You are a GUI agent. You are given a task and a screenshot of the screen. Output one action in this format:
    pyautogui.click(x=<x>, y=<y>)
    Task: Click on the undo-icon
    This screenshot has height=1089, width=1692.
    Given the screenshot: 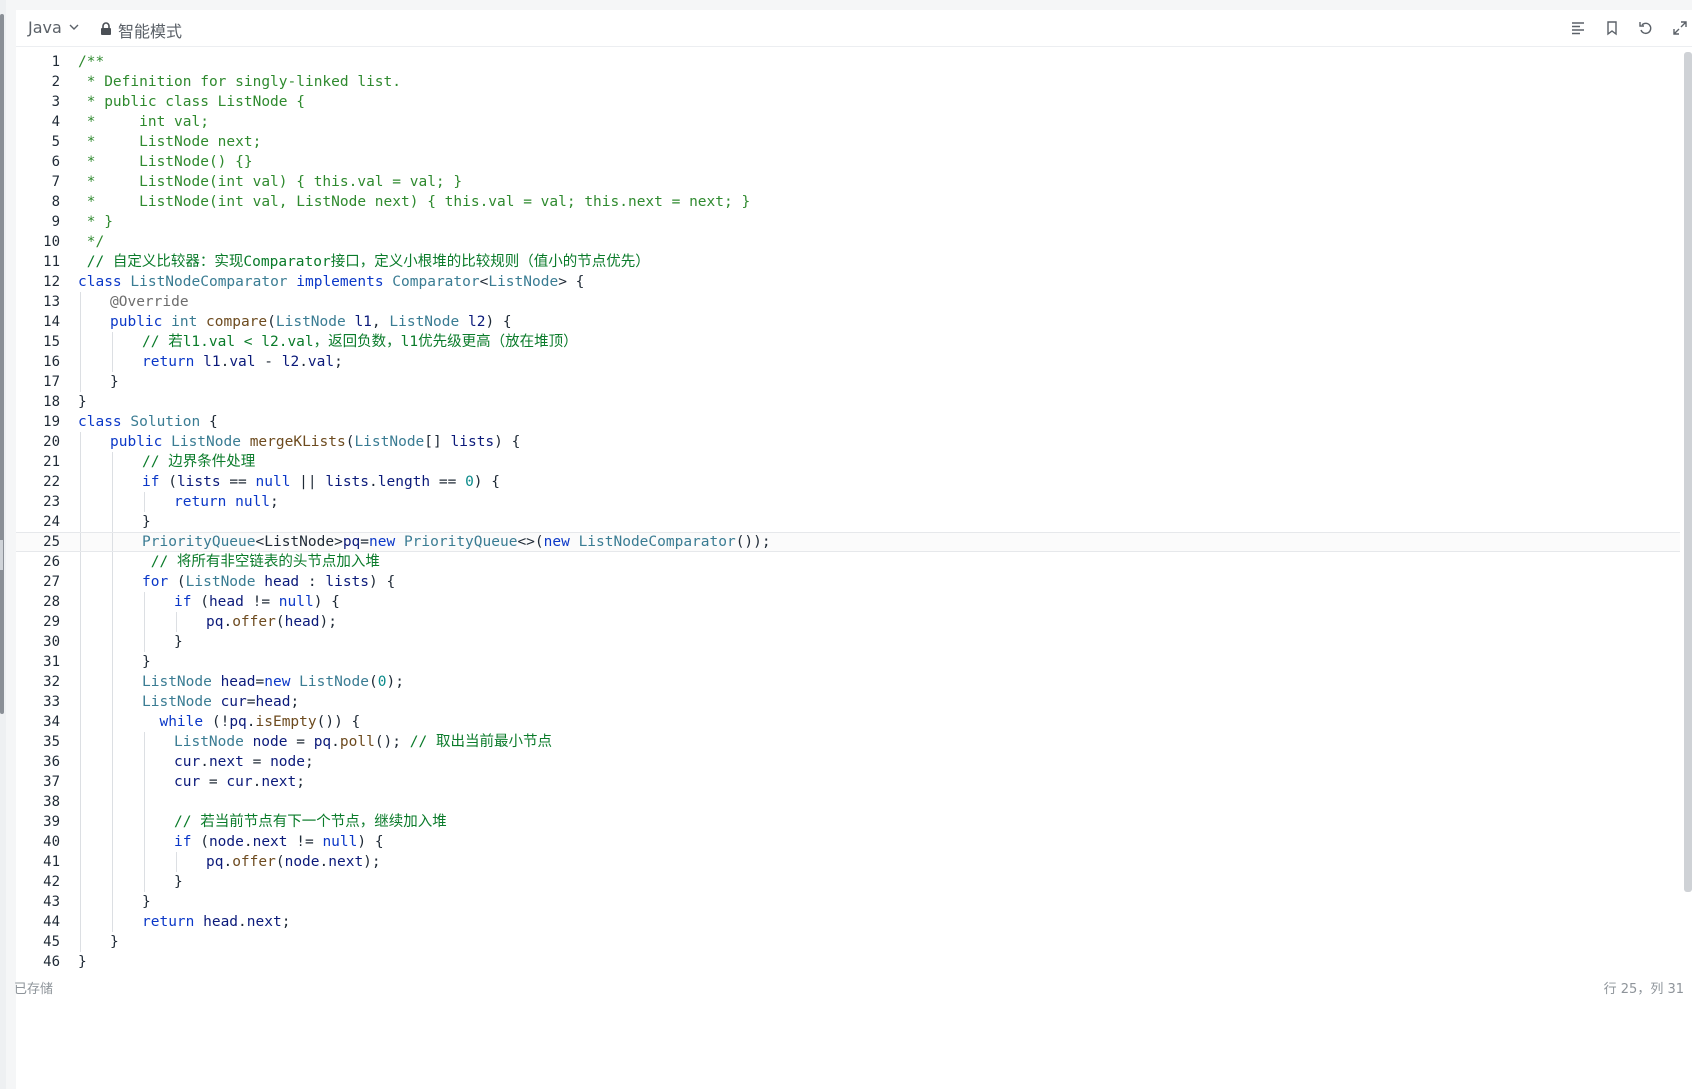 What is the action you would take?
    pyautogui.click(x=1646, y=28)
    